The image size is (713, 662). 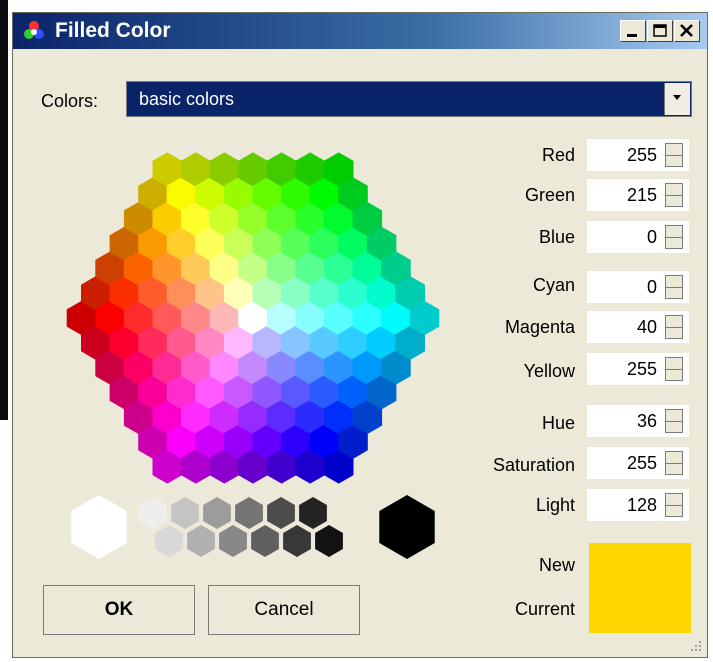 What do you see at coordinates (558, 423) in the screenshot?
I see `hue-label: Hue` at bounding box center [558, 423].